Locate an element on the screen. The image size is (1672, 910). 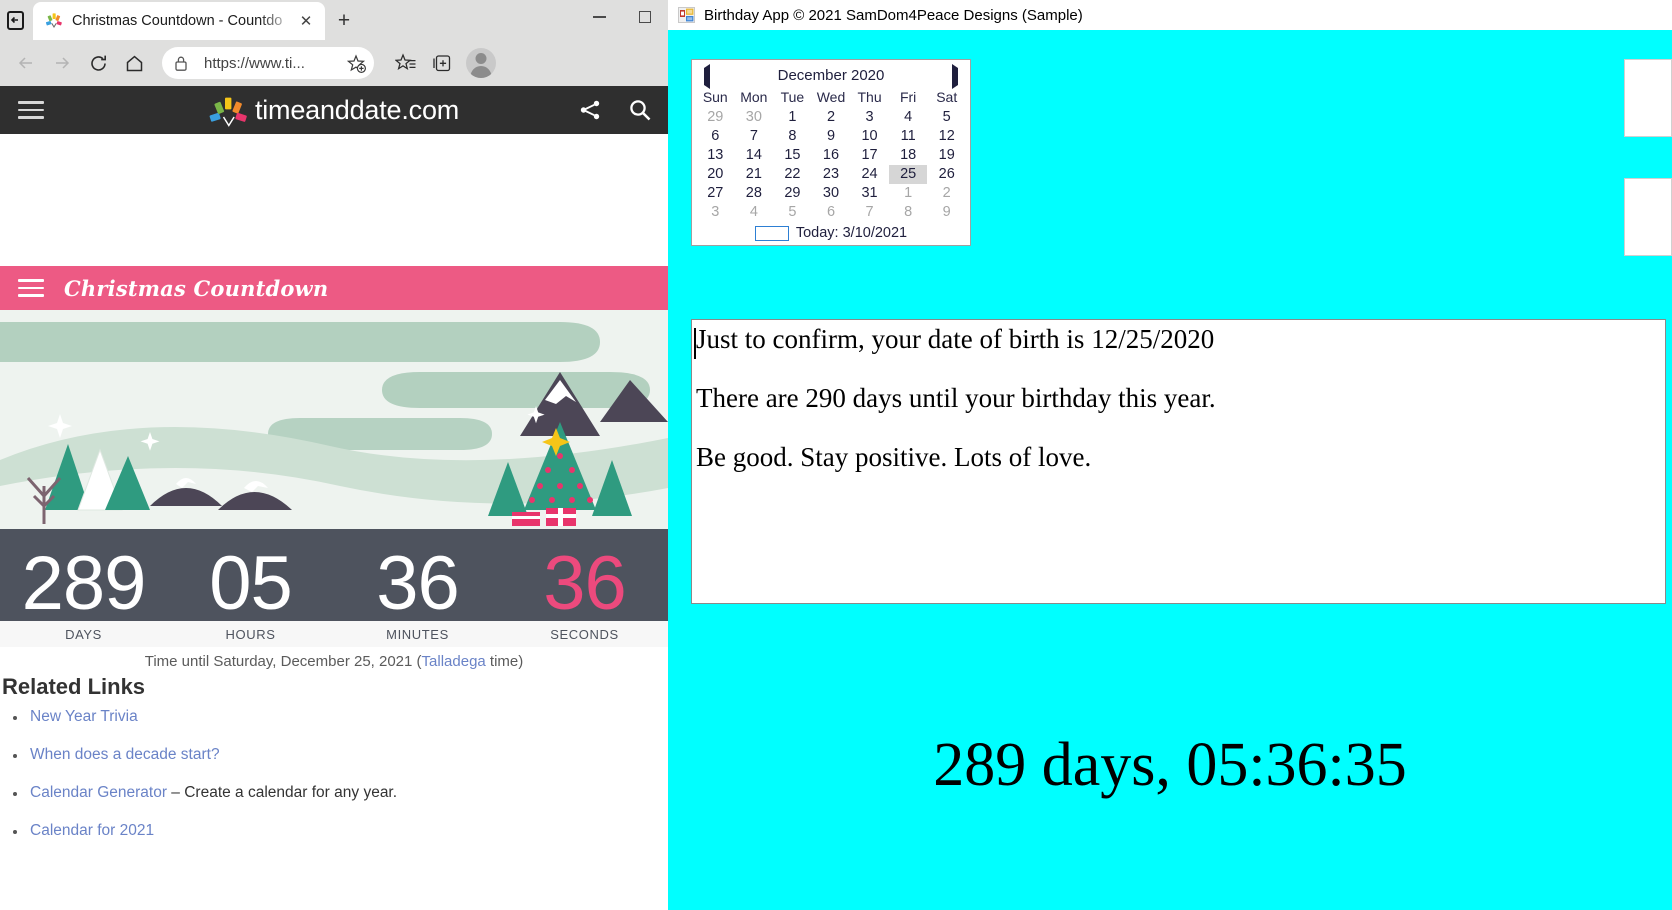
back-arrow-icon is located at coordinates (26, 63).